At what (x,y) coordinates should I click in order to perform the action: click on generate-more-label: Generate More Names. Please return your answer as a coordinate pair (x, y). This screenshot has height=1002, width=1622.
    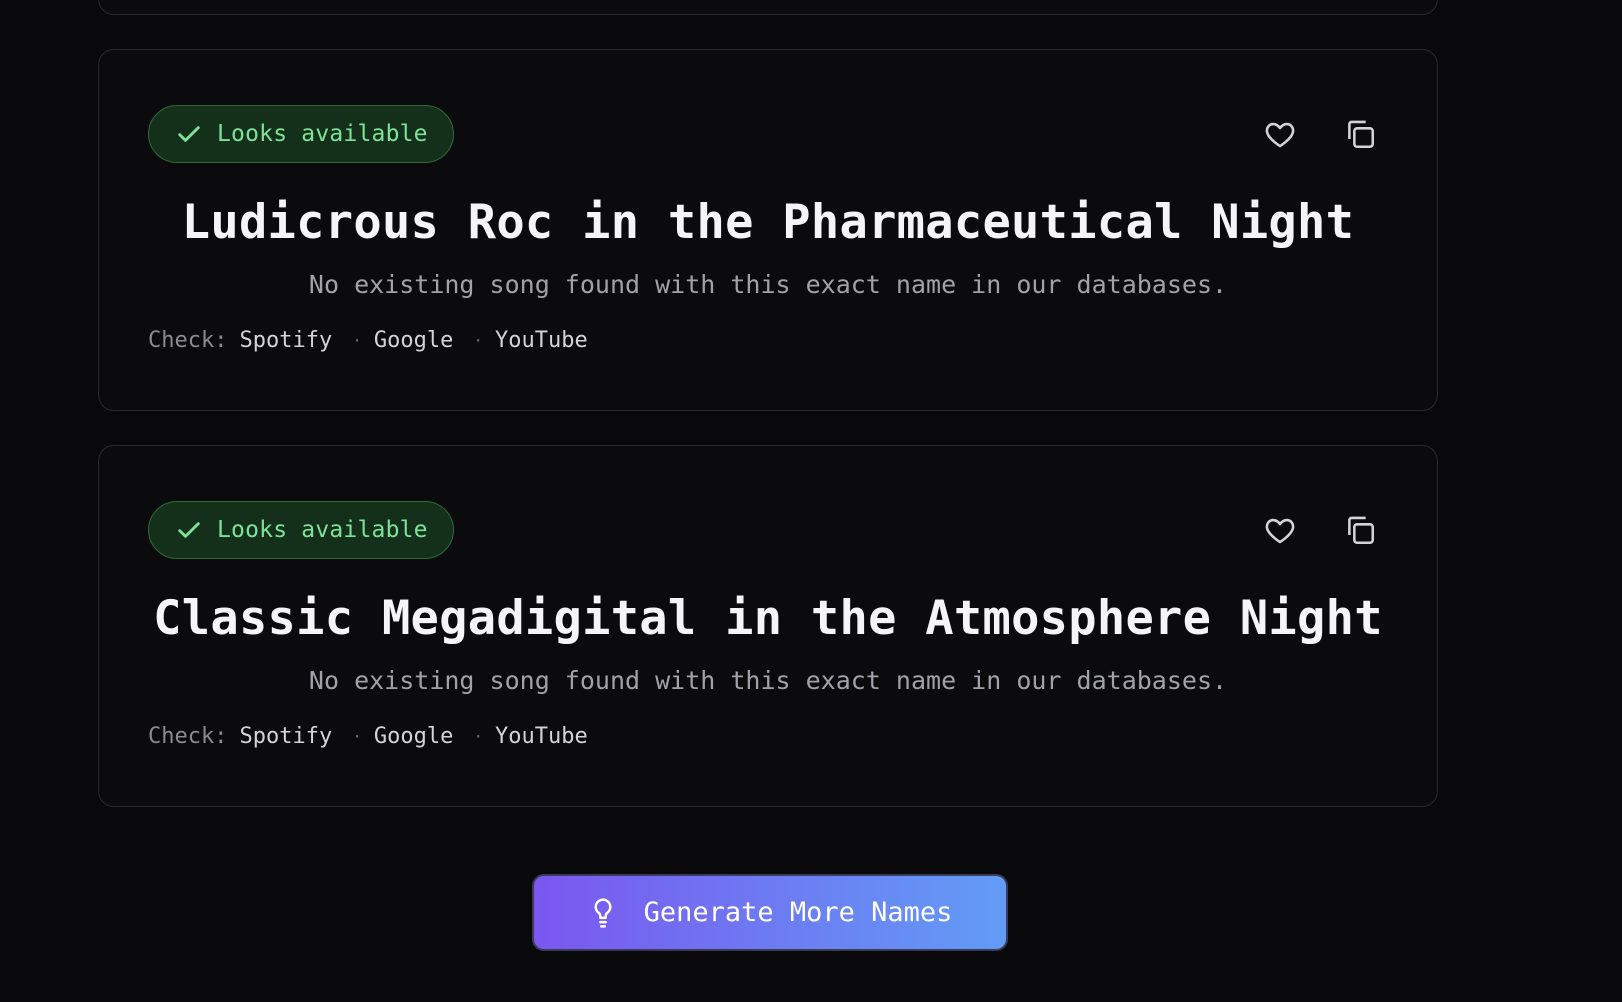
    Looking at the image, I should click on (798, 912).